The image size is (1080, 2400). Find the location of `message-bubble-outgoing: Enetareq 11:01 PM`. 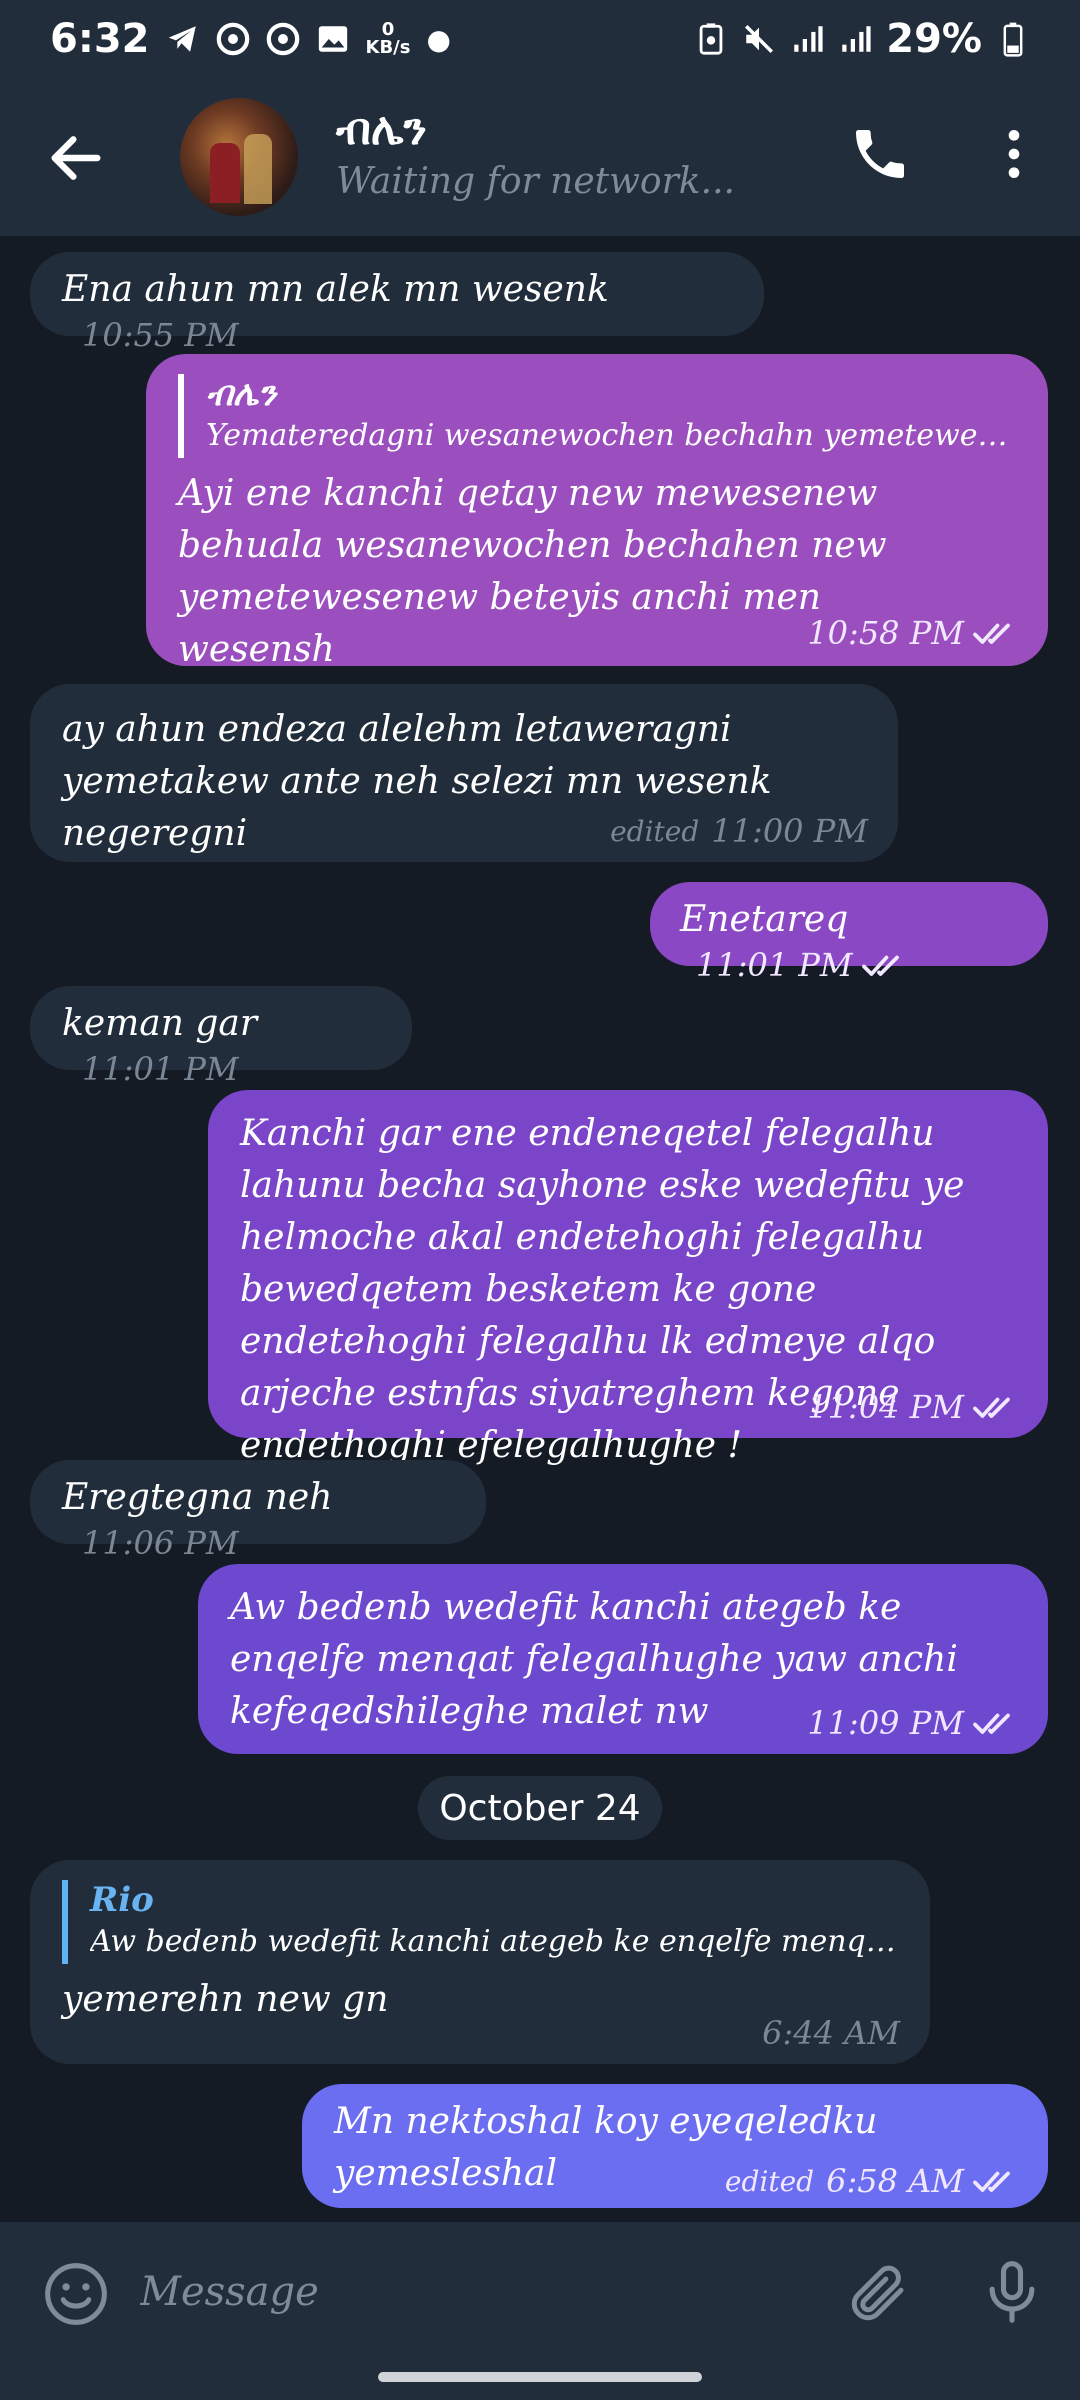

message-bubble-outgoing: Enetareq 11:01 PM is located at coordinates (849, 933).